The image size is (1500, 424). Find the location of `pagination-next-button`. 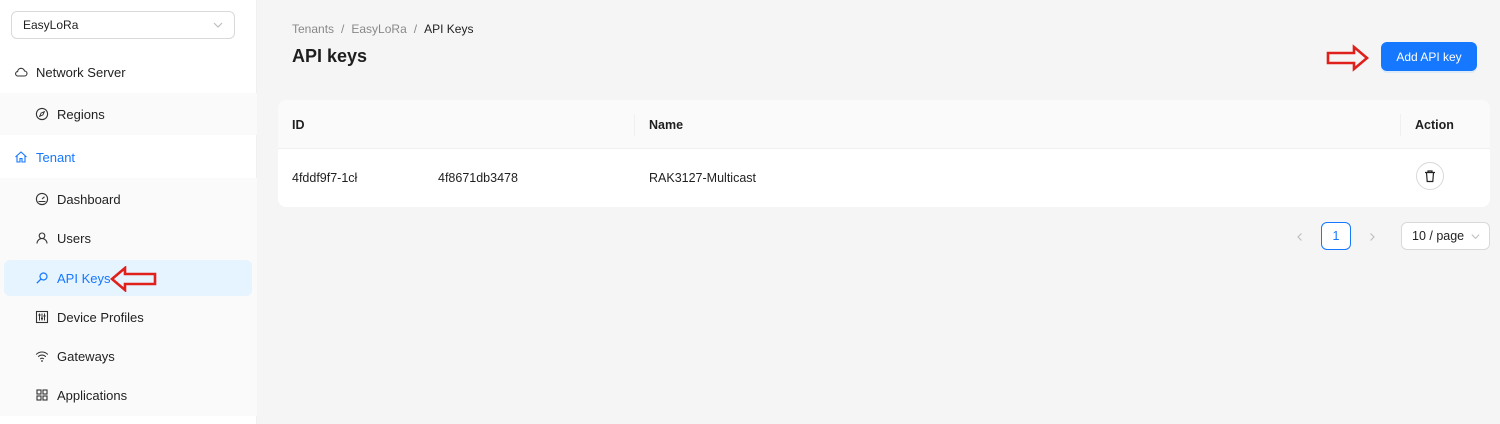

pagination-next-button is located at coordinates (1372, 237).